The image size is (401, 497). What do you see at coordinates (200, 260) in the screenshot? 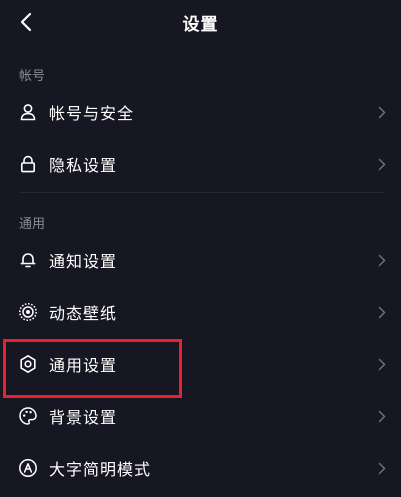
I see `settings-item-notification: 通知设置` at bounding box center [200, 260].